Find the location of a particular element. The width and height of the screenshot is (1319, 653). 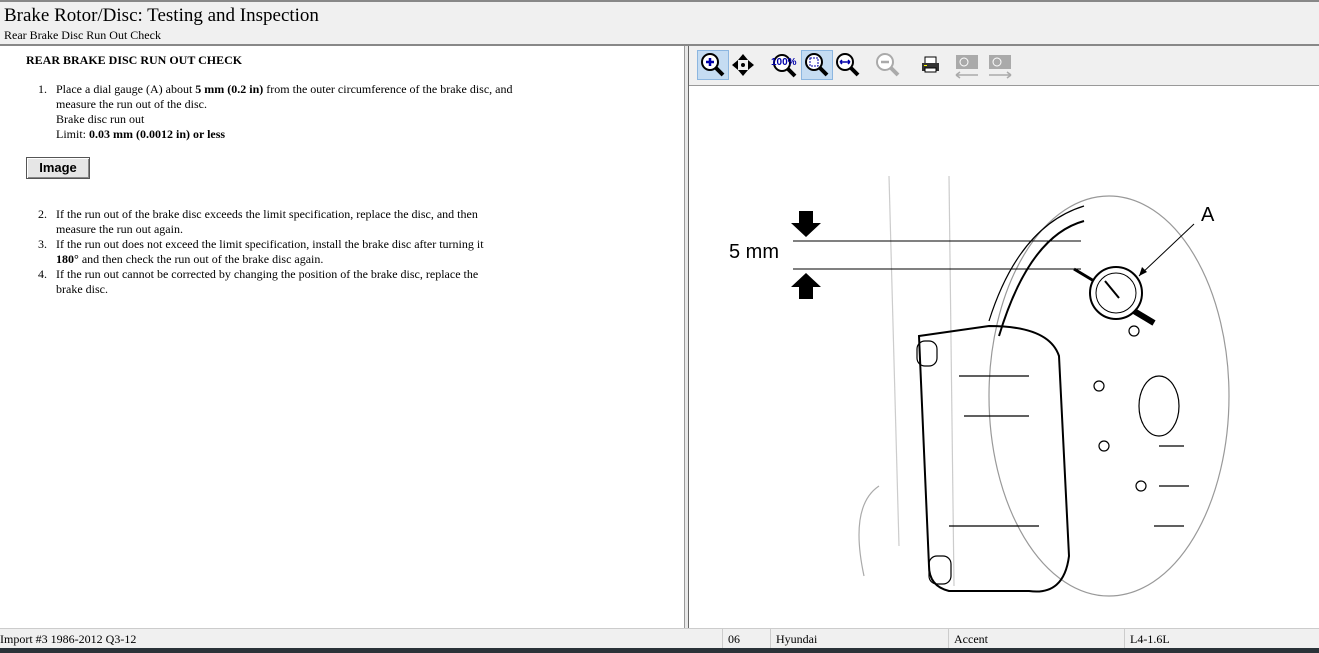

camera-forward-icon is located at coordinates (1000, 67).